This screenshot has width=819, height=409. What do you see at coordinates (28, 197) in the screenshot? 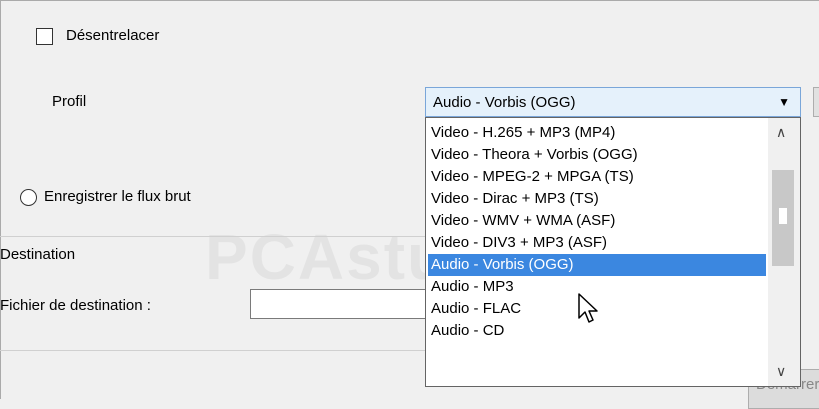
I see `raw-stream-radio` at bounding box center [28, 197].